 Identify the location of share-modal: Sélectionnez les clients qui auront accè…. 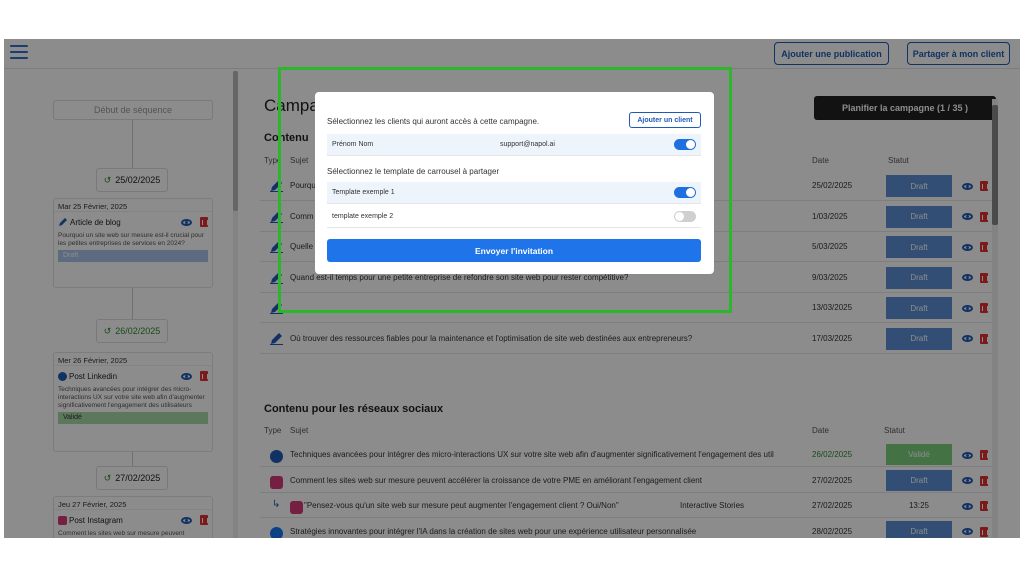
(514, 183).